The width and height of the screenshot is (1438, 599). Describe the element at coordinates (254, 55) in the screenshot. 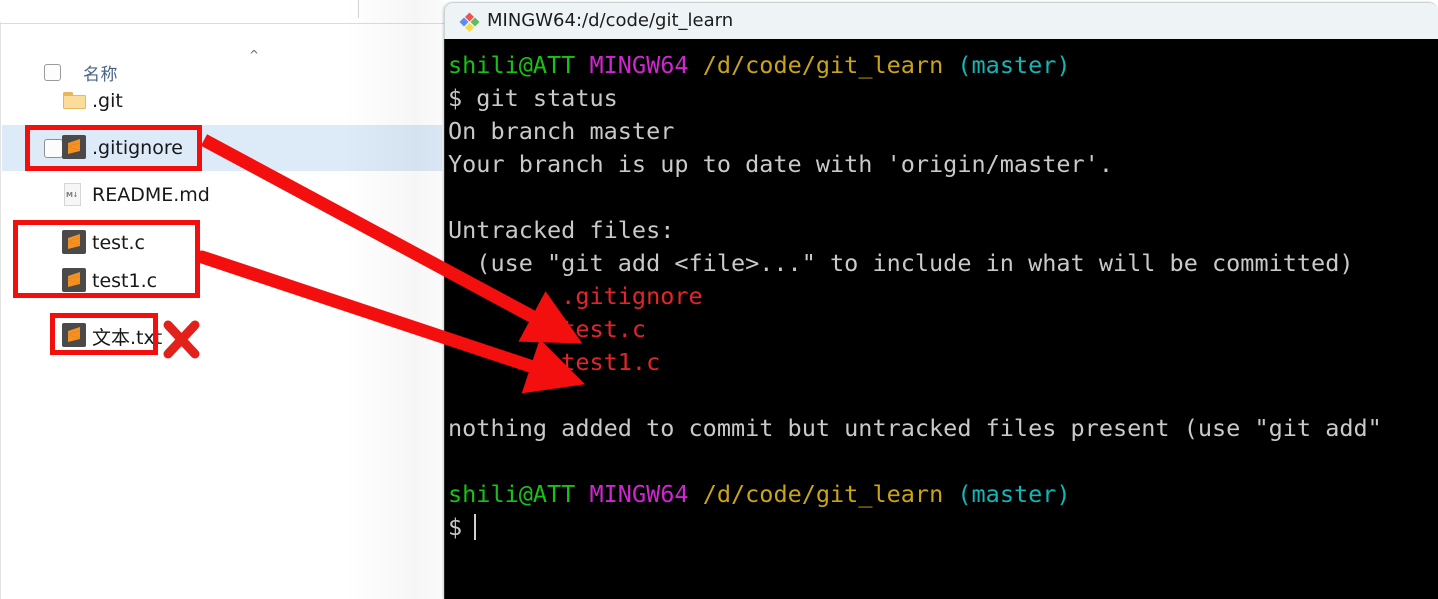

I see `sort-ascending-chevron-icon: ^` at that location.